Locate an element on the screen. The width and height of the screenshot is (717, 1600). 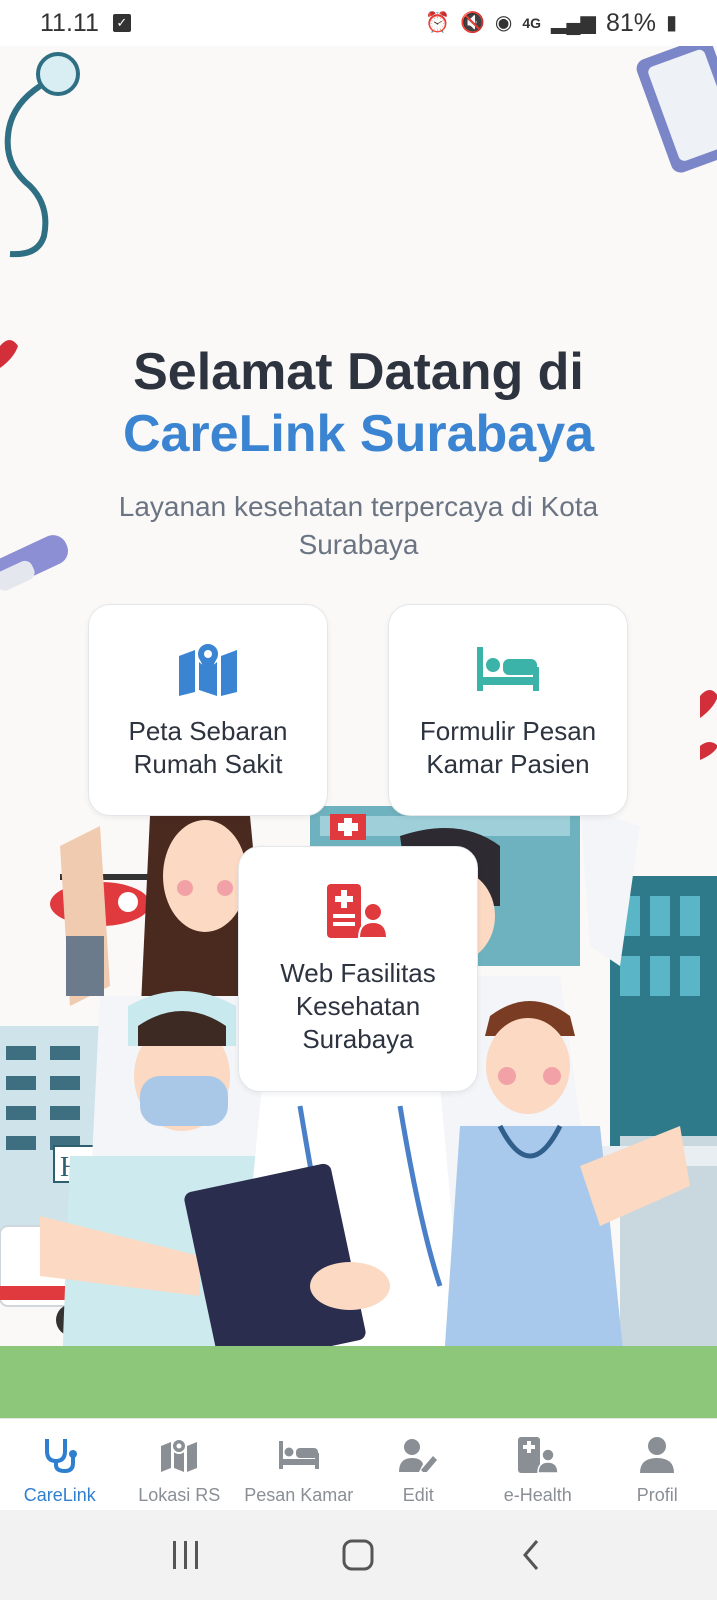
nav-profil: Profil is located at coordinates (657, 1464).